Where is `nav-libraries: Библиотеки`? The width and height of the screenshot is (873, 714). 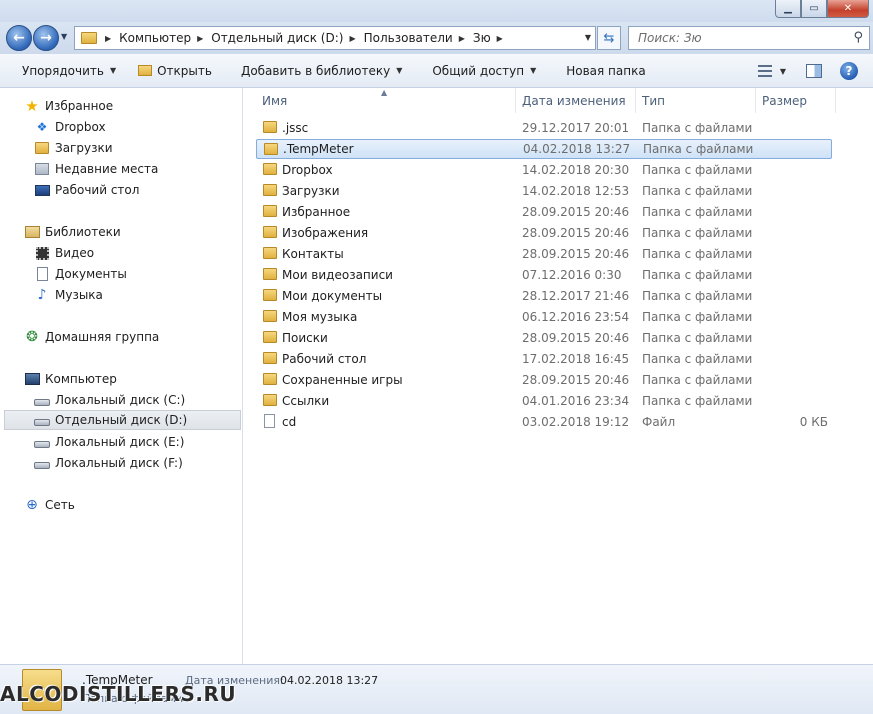
nav-libraries: Библиотеки is located at coordinates (72, 232).